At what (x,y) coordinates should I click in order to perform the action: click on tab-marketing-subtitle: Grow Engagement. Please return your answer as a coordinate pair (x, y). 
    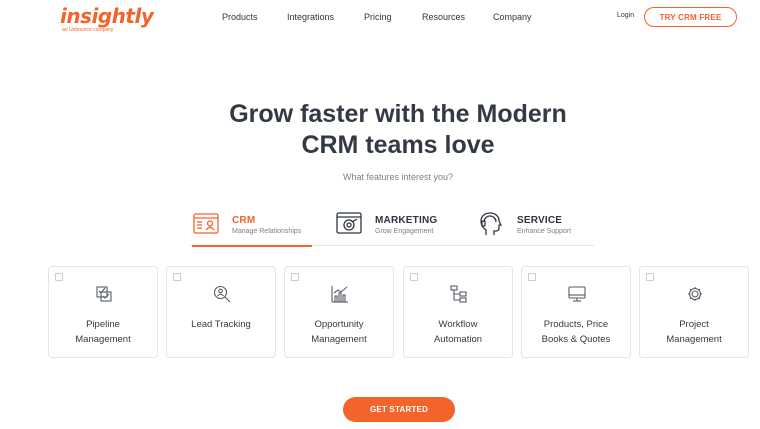
    Looking at the image, I should click on (404, 231).